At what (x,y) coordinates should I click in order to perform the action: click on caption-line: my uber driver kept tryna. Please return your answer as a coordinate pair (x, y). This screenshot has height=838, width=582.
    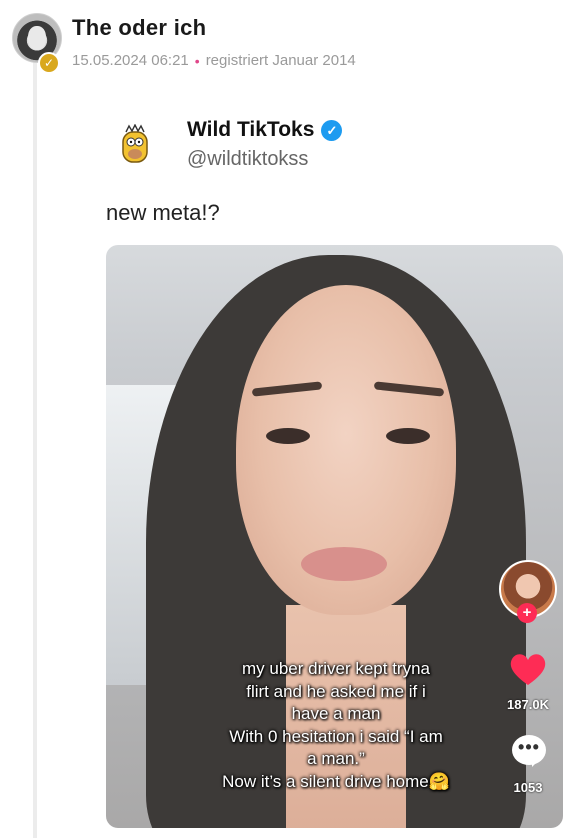
    Looking at the image, I should click on (335, 668).